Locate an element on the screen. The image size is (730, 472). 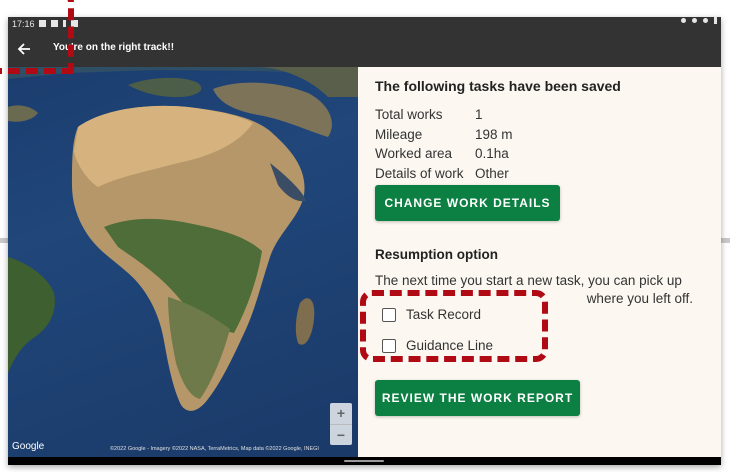
info-value: 1 is located at coordinates (479, 114).